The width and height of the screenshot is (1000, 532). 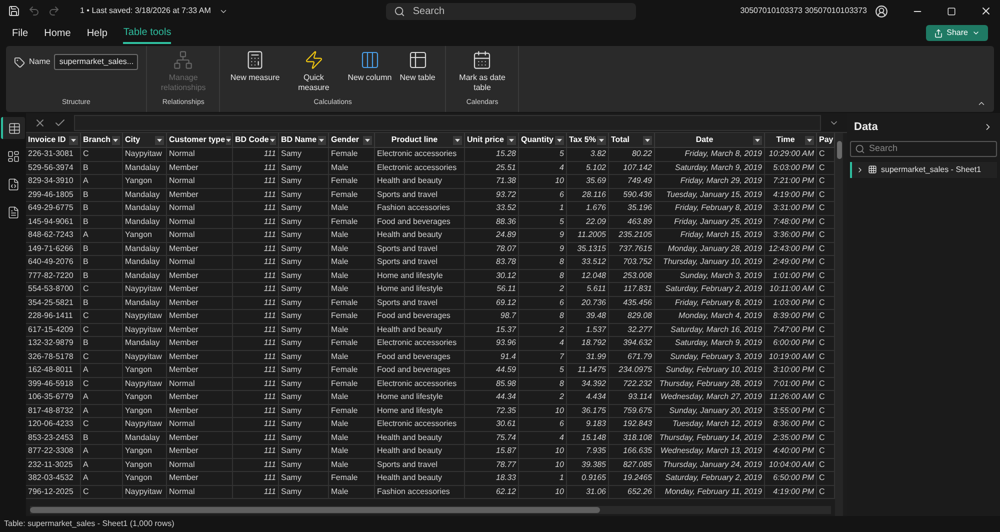 What do you see at coordinates (197, 140) in the screenshot?
I see `column-header: Customer type` at bounding box center [197, 140].